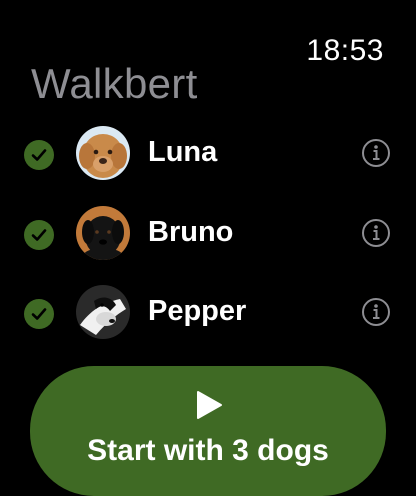 The width and height of the screenshot is (416, 496). I want to click on dog-name: Bruno, so click(191, 232).